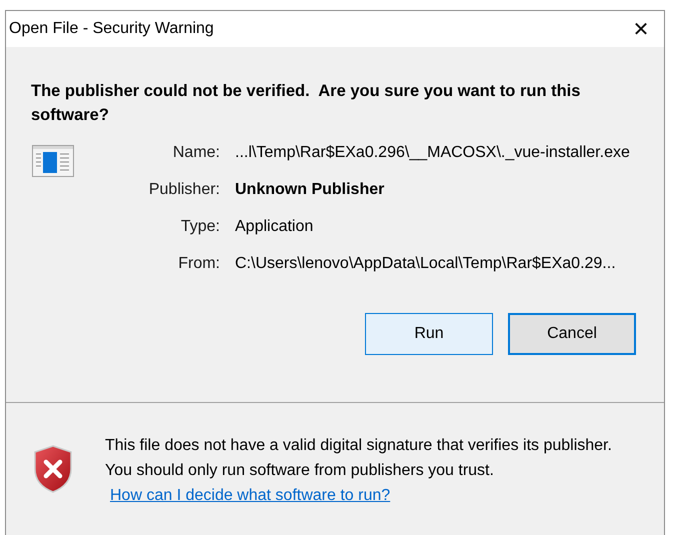 This screenshot has width=673, height=535. Describe the element at coordinates (641, 29) in the screenshot. I see `close-button: ✕` at that location.